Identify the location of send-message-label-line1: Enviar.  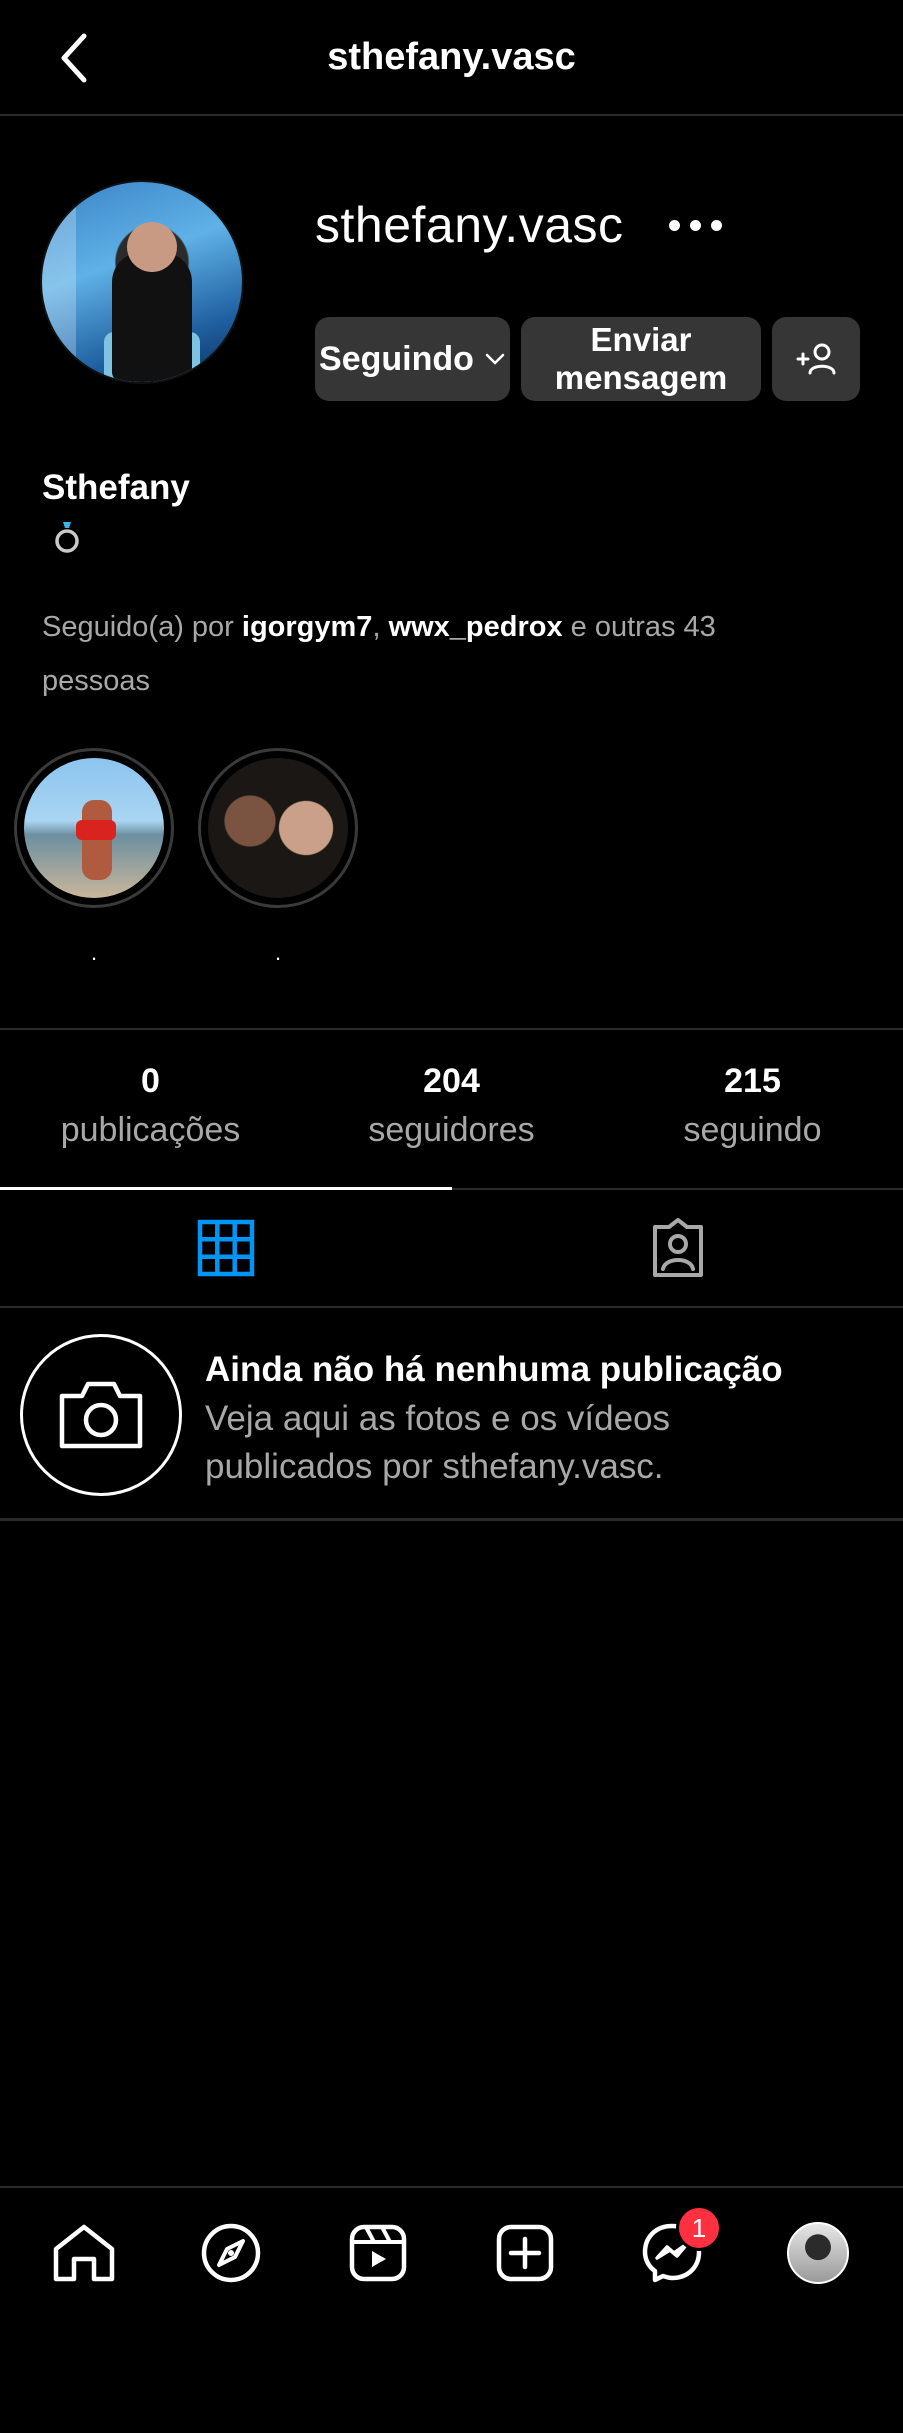
(641, 339).